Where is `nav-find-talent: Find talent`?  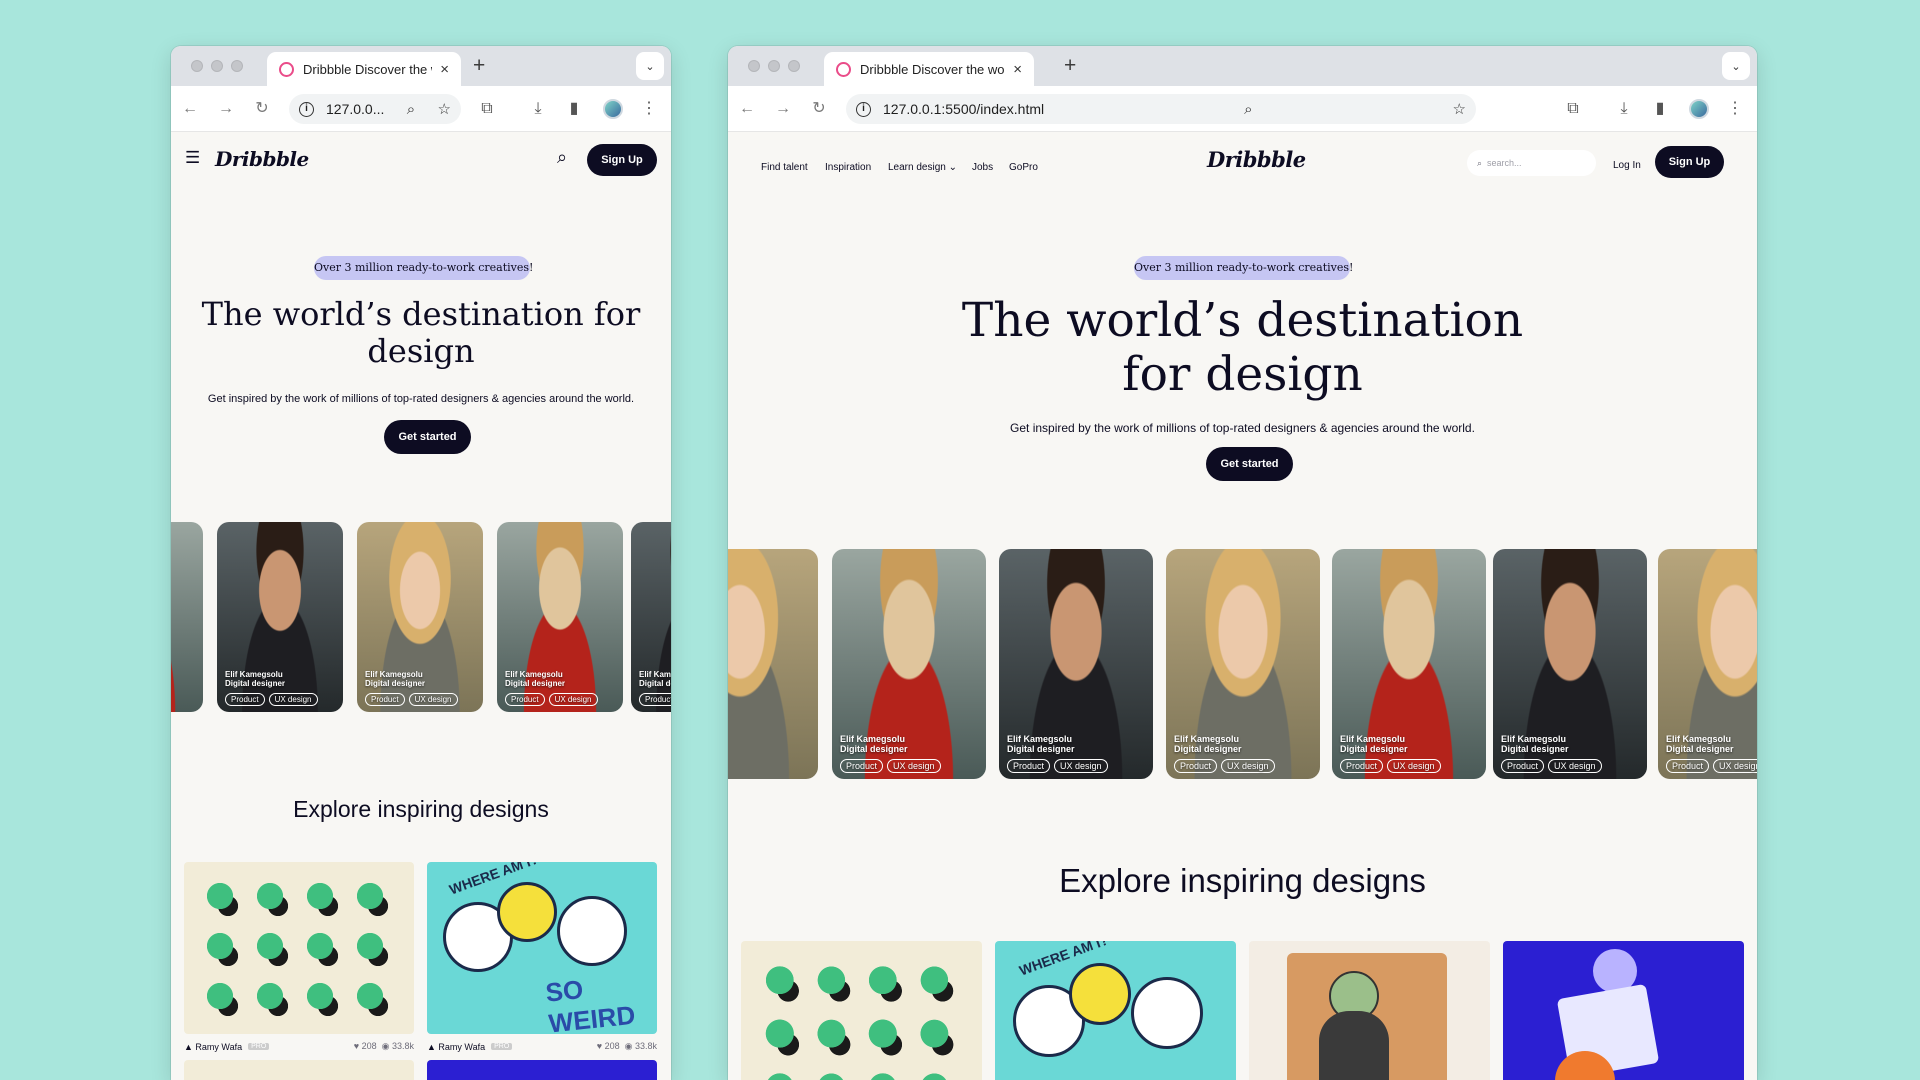
nav-find-talent: Find talent is located at coordinates (784, 167).